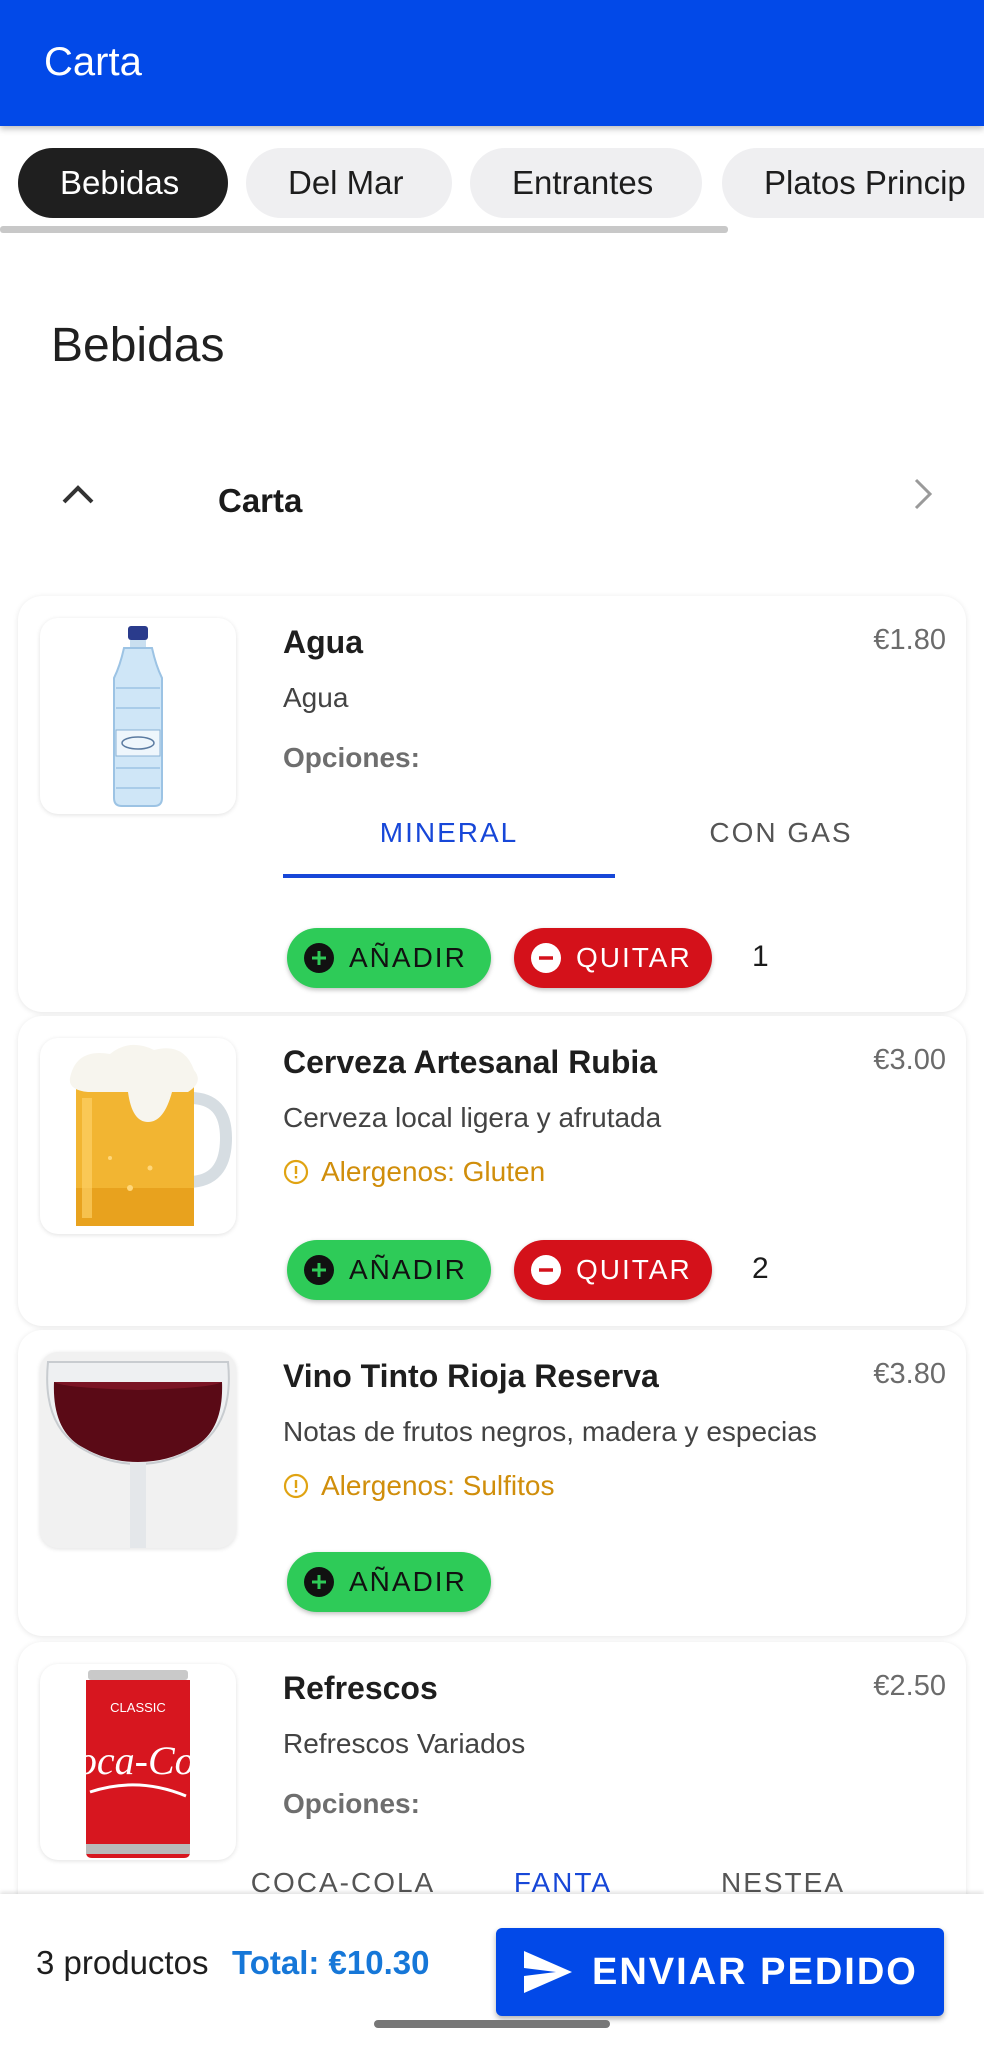  Describe the element at coordinates (853, 183) in the screenshot. I see `category-chip-platos-principales: Platos Princip` at that location.